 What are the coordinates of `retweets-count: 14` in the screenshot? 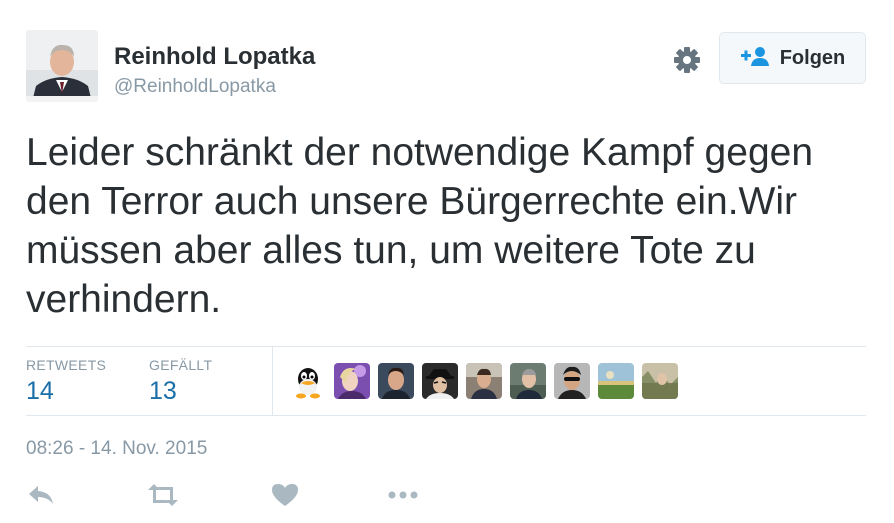 It's located at (40, 391).